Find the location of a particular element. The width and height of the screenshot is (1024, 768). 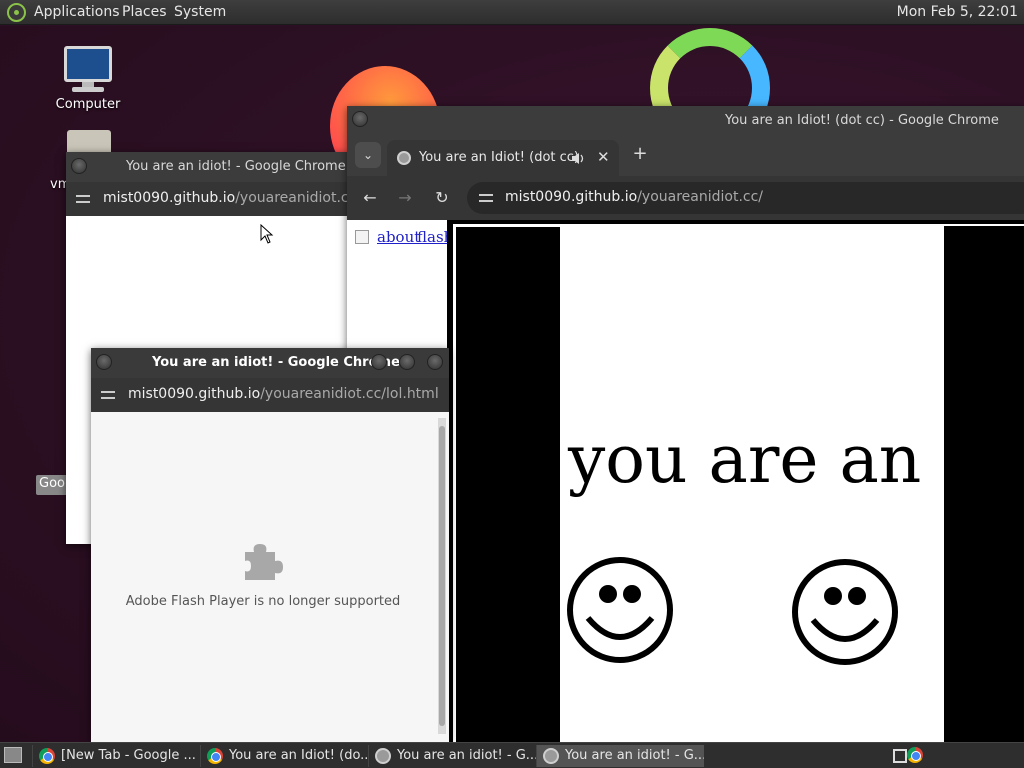

broken-image-icon is located at coordinates (362, 237).